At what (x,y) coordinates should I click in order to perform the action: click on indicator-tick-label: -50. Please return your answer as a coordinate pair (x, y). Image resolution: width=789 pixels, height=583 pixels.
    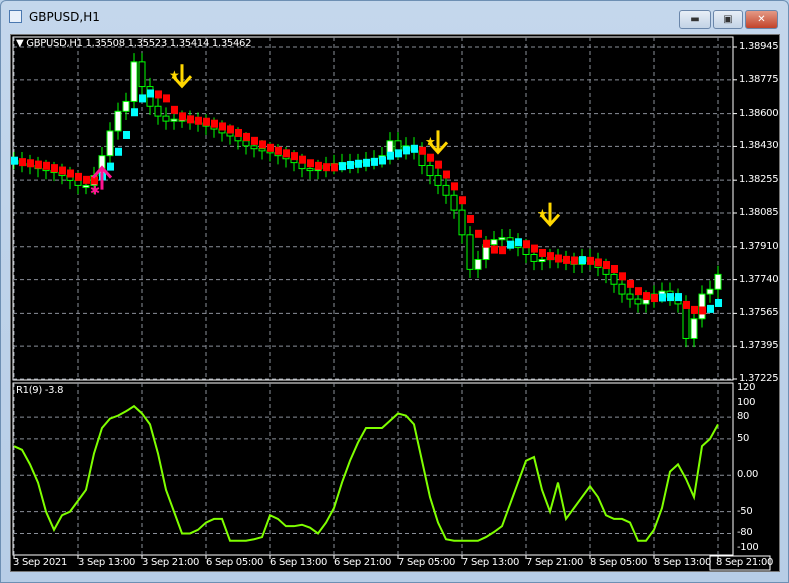
    Looking at the image, I should click on (745, 511).